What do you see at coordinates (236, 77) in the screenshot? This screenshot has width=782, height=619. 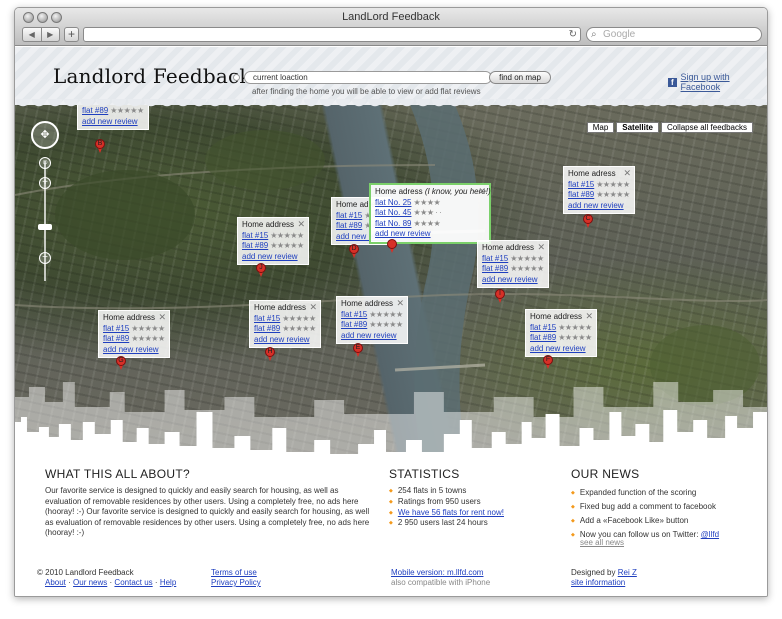 I see `location-radio-icon` at bounding box center [236, 77].